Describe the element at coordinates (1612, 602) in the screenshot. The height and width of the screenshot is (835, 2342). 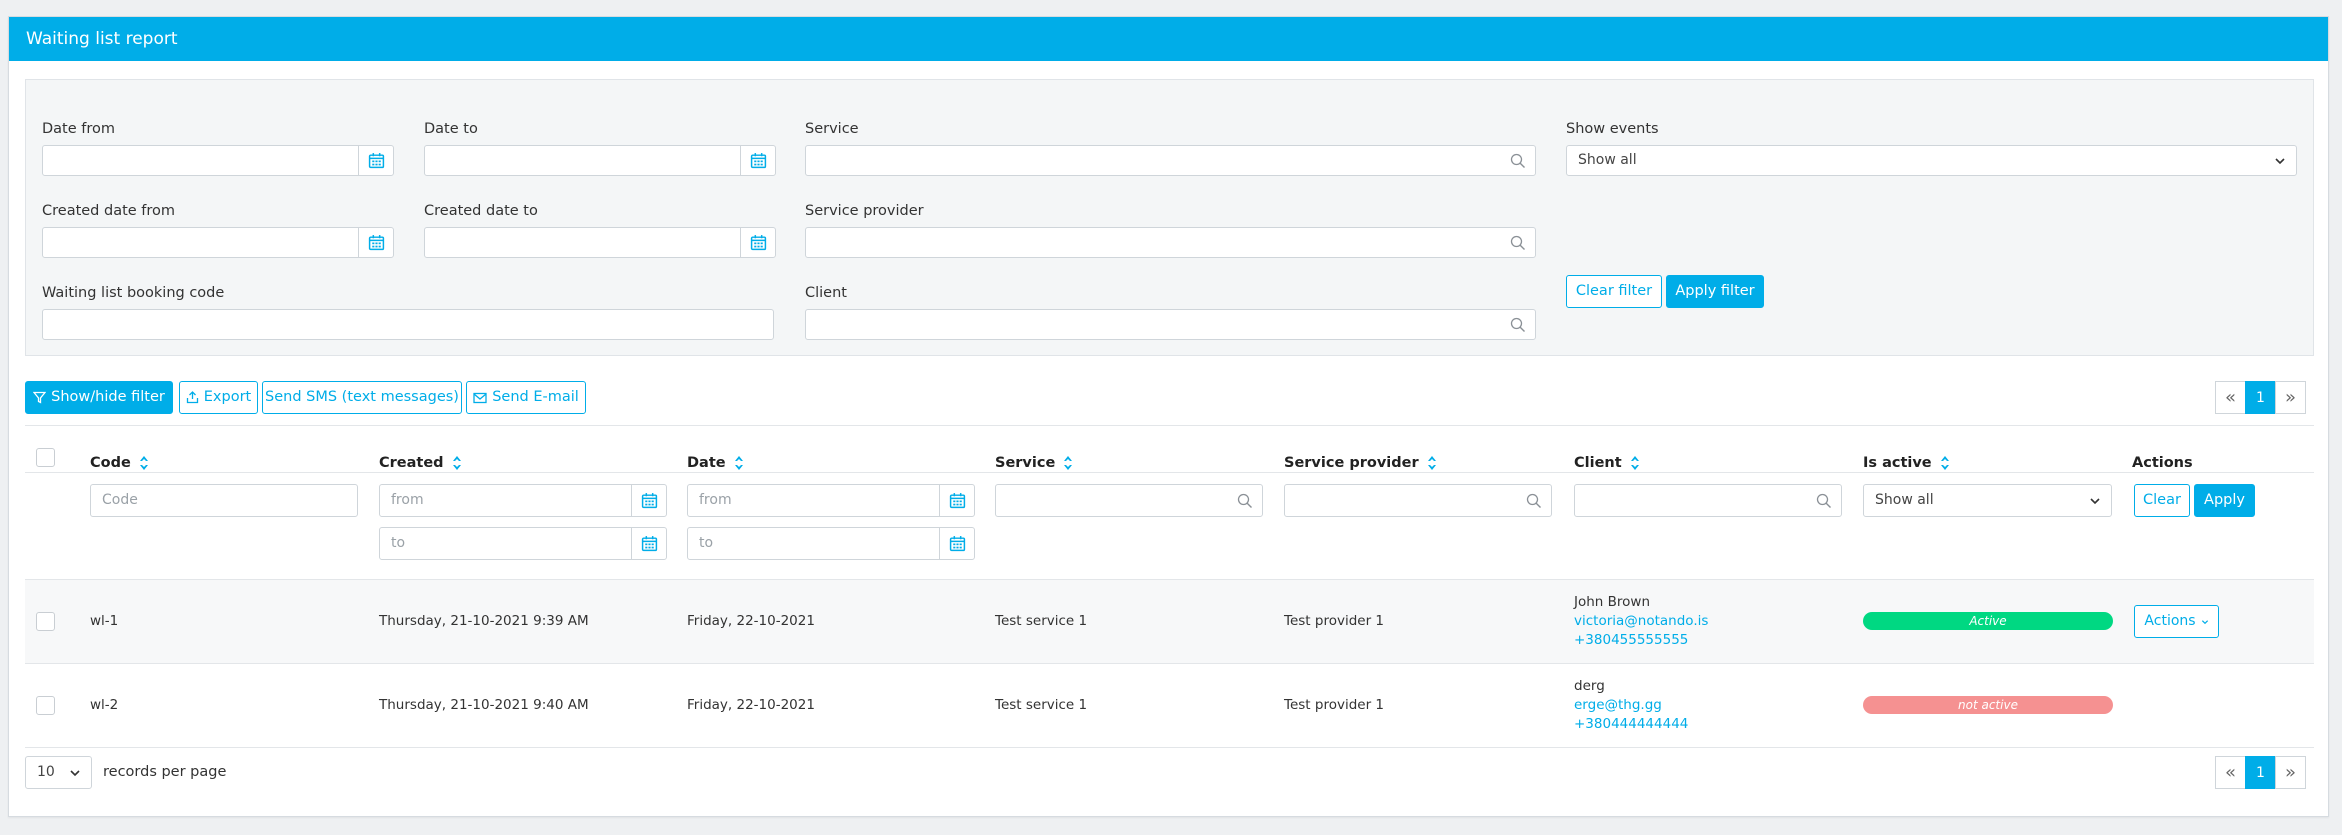
I see `row-client-name: John Brown` at that location.